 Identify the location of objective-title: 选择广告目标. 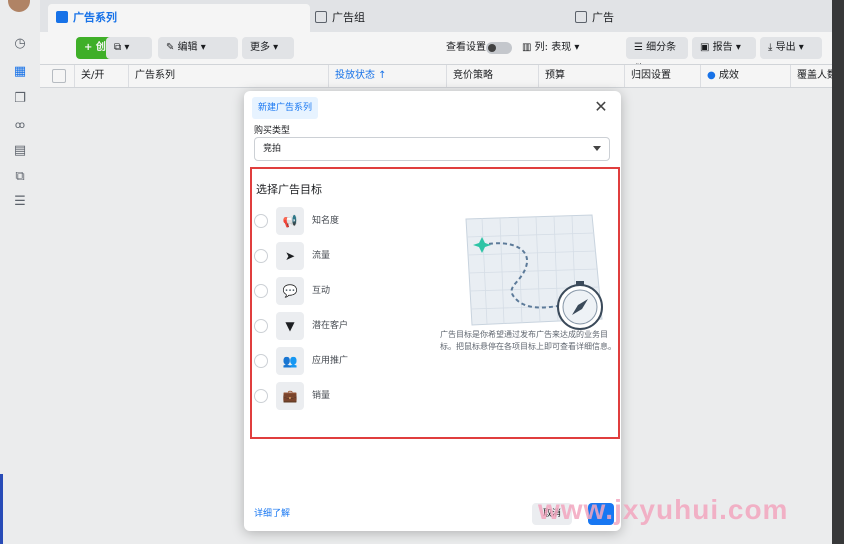
(289, 189).